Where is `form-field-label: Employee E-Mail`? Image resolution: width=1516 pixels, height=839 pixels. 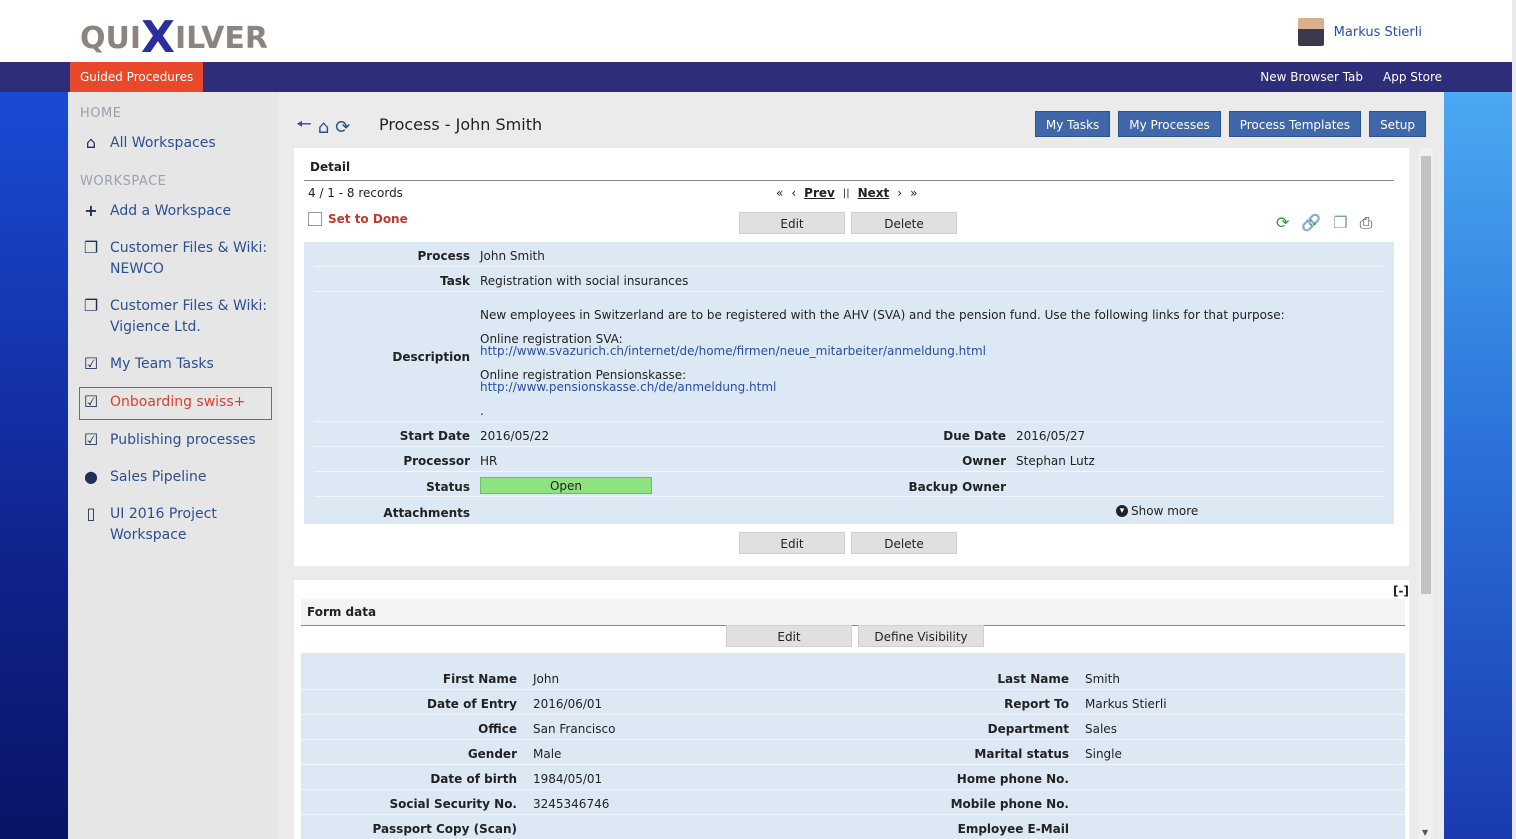
form-field-label: Employee E-Mail is located at coordinates (1013, 829).